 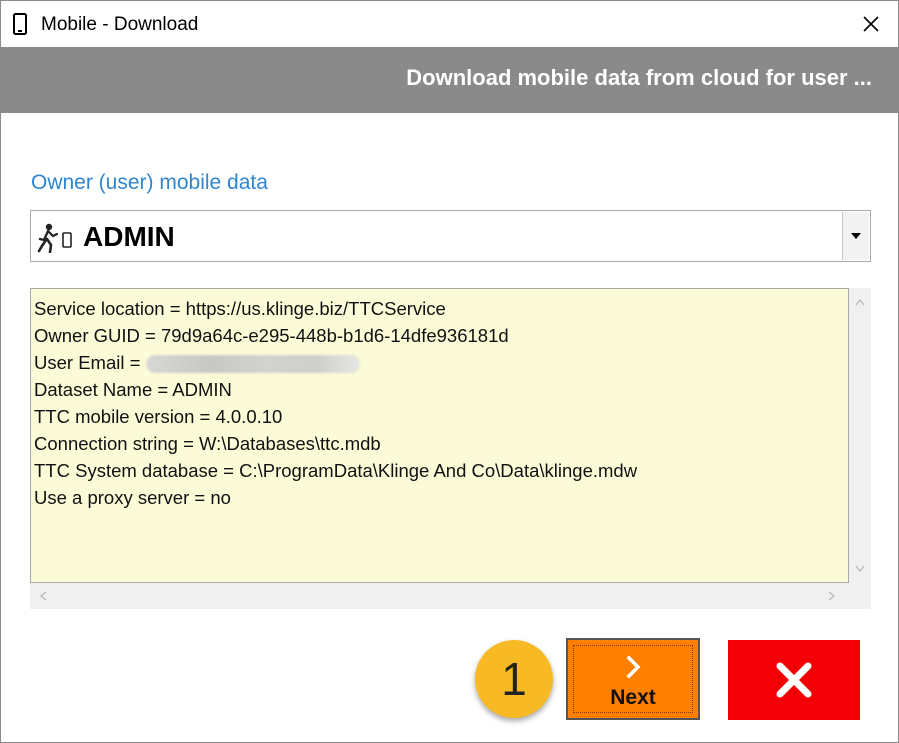 I want to click on info-line-proxy-server: Use a proxy server = no, so click(x=132, y=497).